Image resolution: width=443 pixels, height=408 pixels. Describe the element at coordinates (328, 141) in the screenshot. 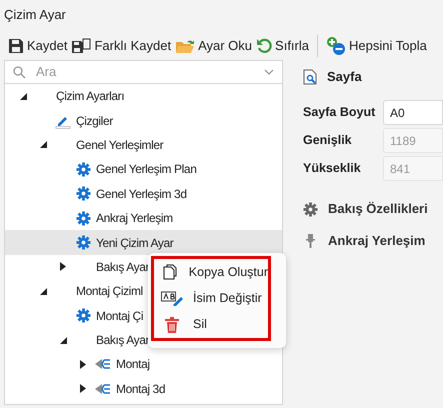

I see `field-label: Genişlik` at that location.